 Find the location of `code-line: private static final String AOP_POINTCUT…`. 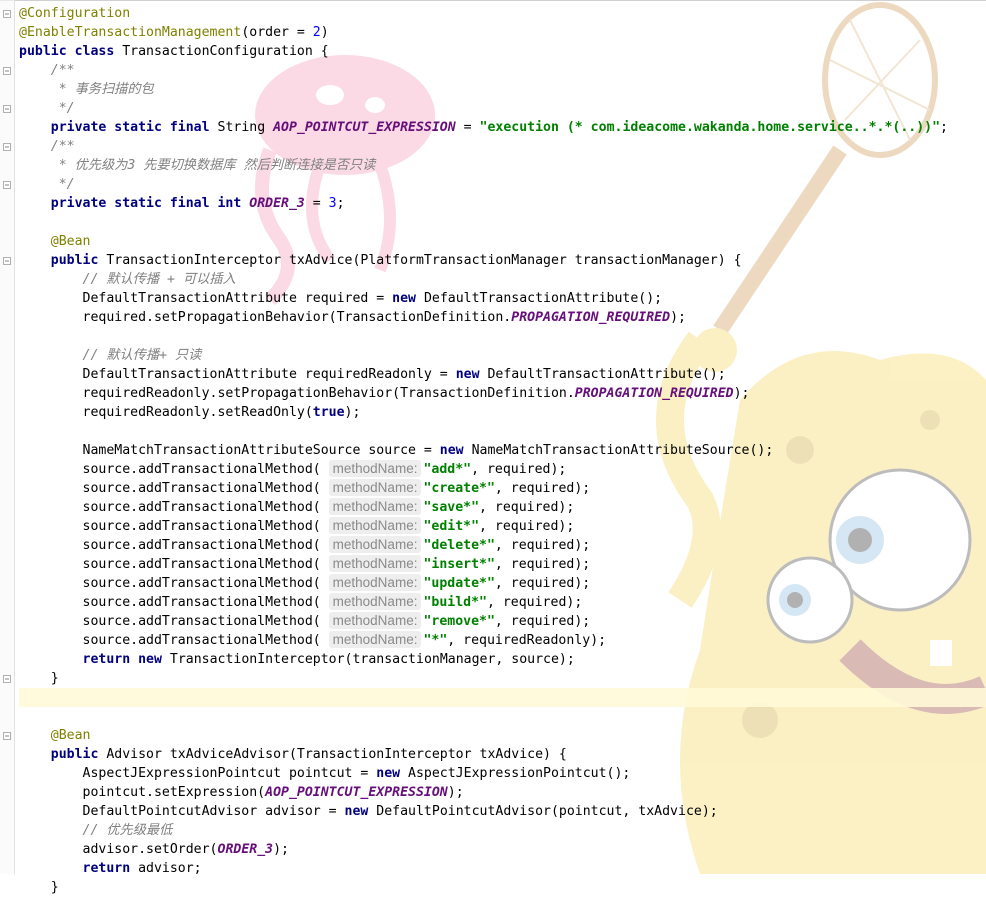

code-line: private static final String AOP_POINTCUT… is located at coordinates (502, 127).